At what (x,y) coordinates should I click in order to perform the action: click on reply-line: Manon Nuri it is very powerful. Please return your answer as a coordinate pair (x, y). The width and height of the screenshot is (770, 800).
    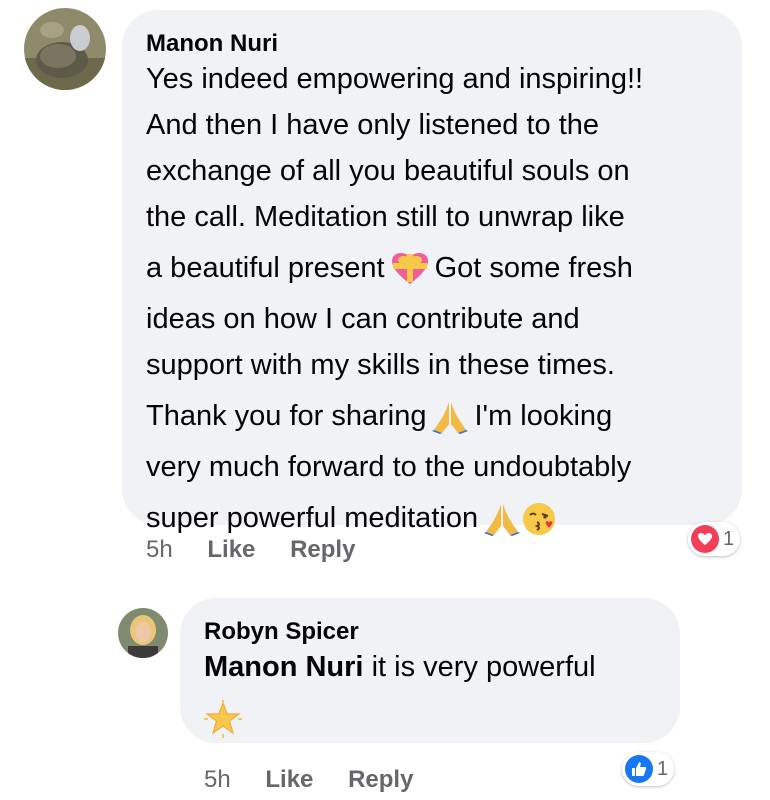
    Looking at the image, I should click on (439, 667).